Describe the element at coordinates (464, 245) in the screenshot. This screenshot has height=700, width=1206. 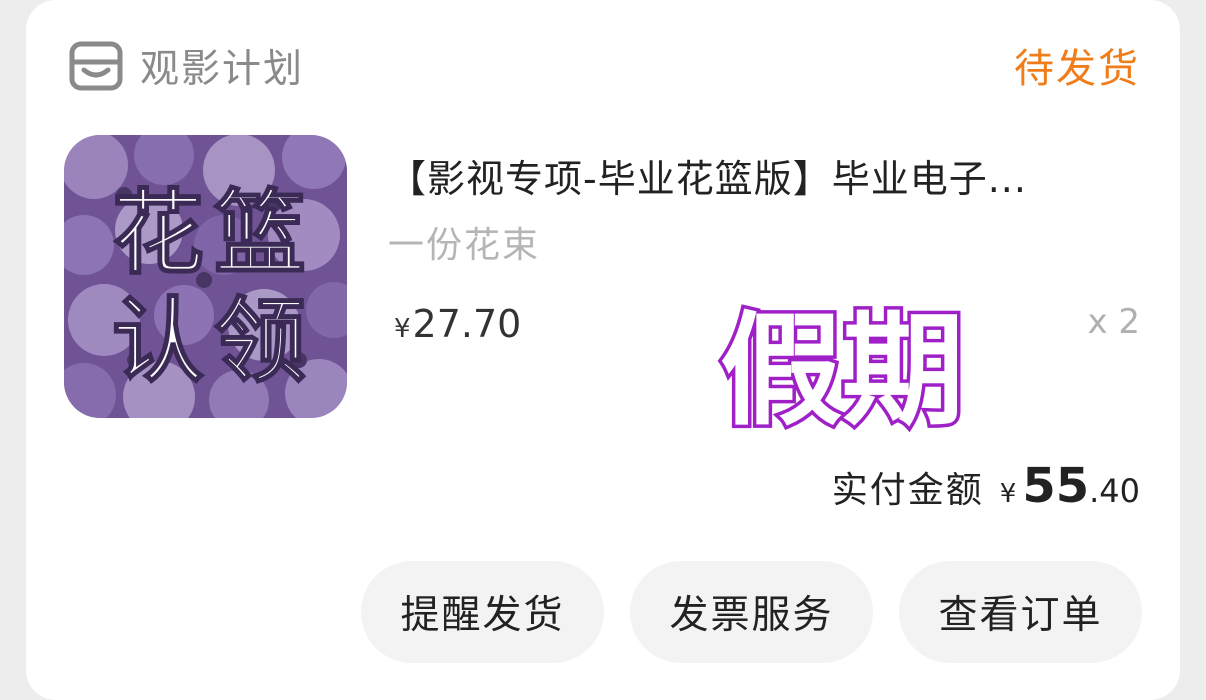
I see `product-variant: 一份花束` at that location.